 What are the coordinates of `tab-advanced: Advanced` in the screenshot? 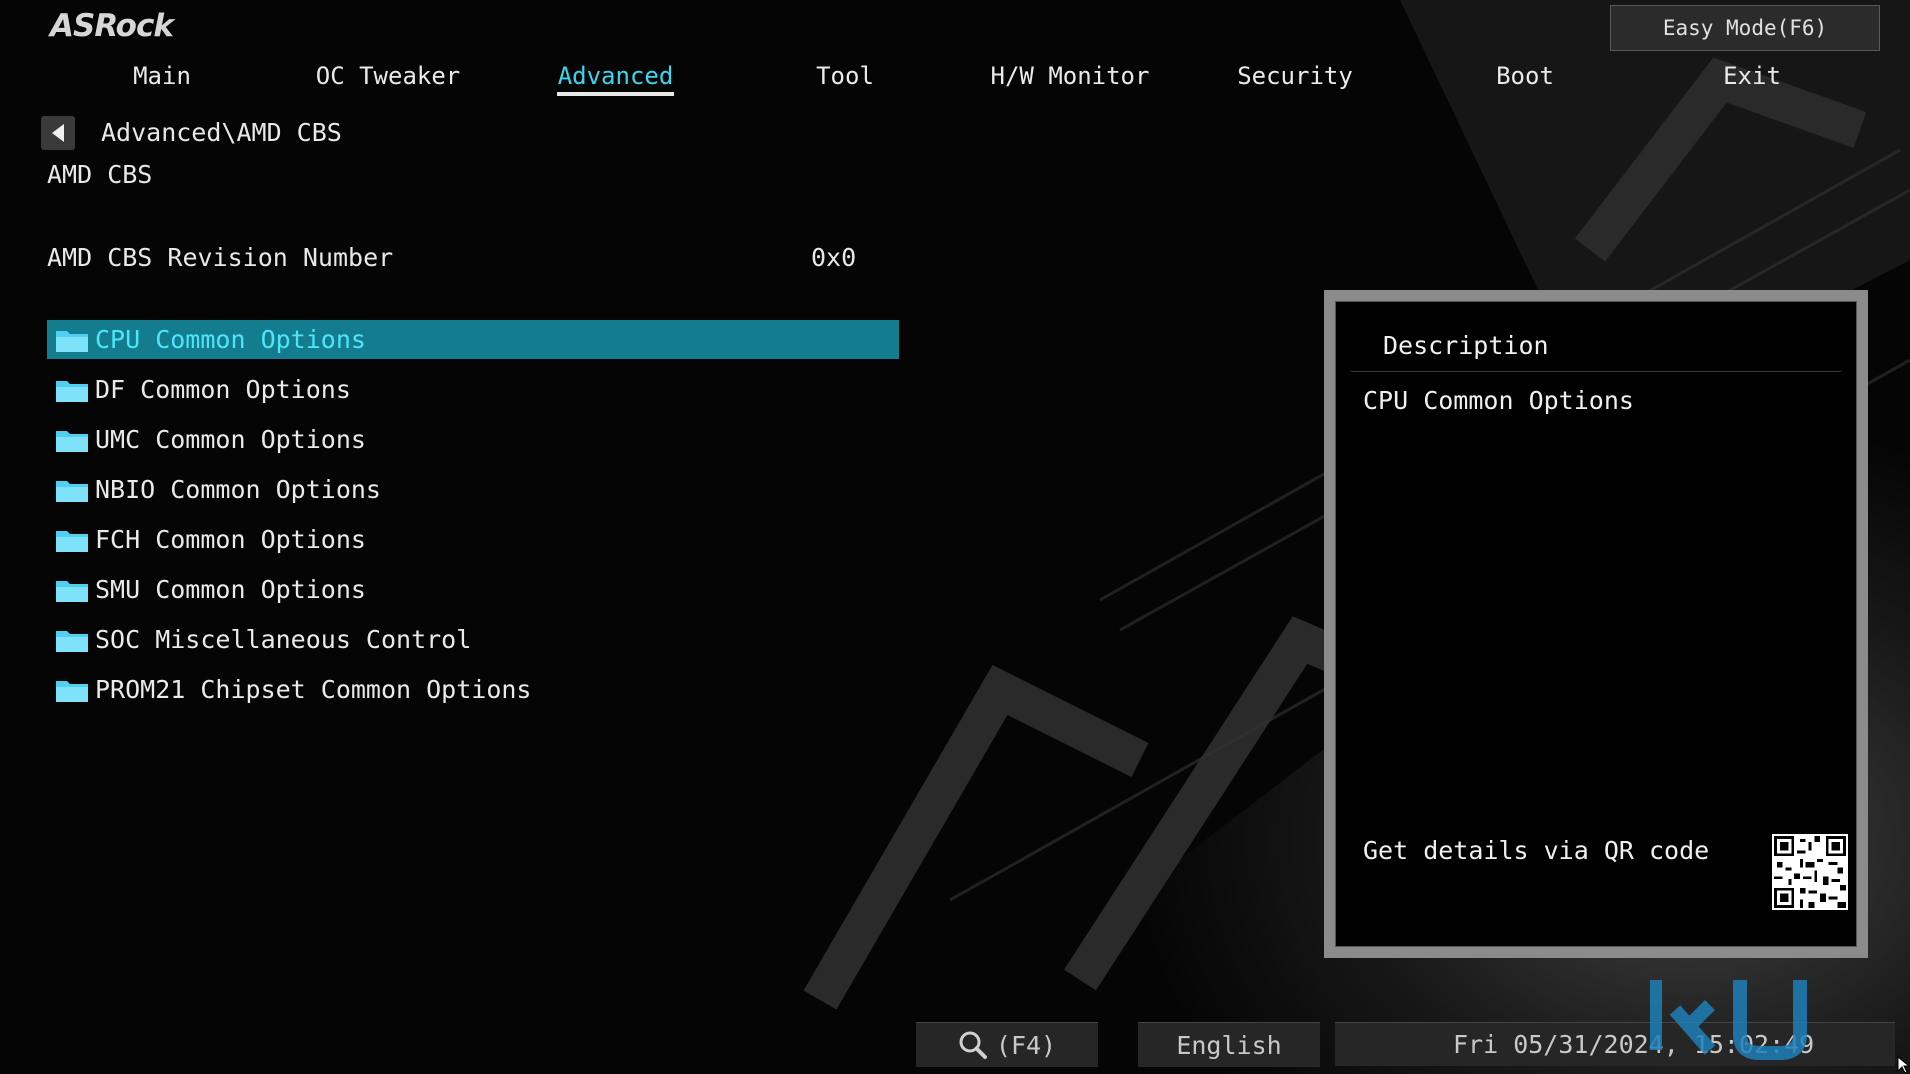 It's located at (615, 76).